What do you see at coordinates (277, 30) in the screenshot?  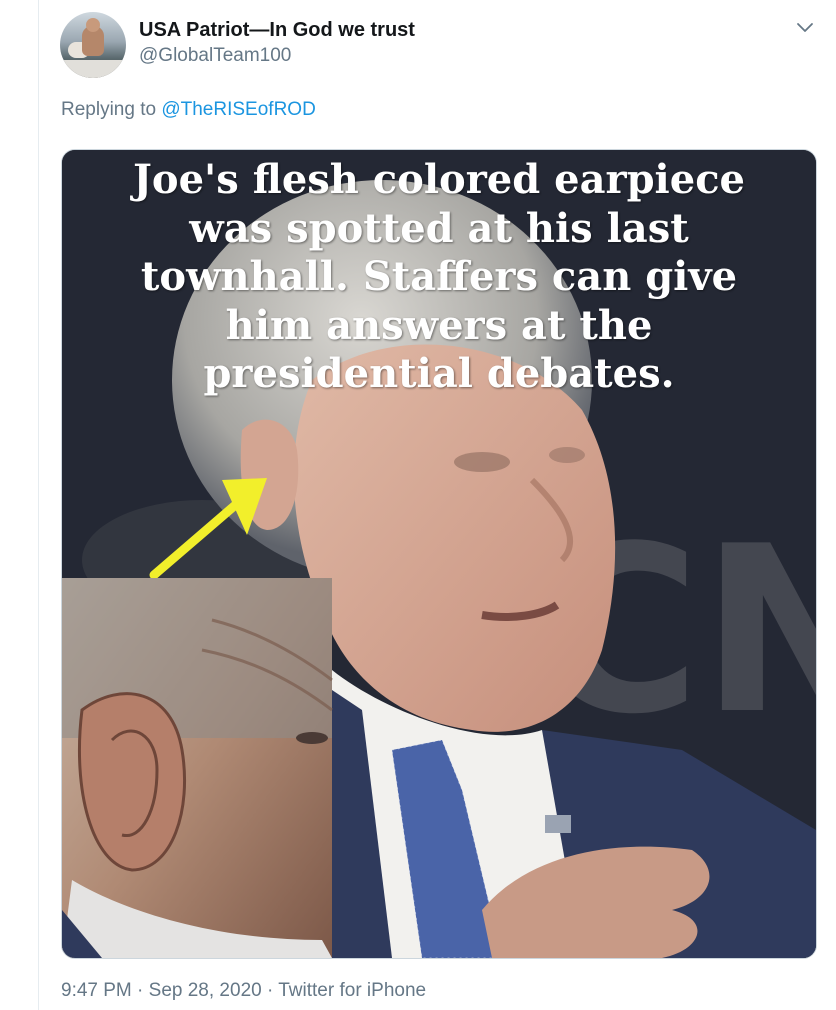 I see `author-name: USA Patriot—In God we trust` at bounding box center [277, 30].